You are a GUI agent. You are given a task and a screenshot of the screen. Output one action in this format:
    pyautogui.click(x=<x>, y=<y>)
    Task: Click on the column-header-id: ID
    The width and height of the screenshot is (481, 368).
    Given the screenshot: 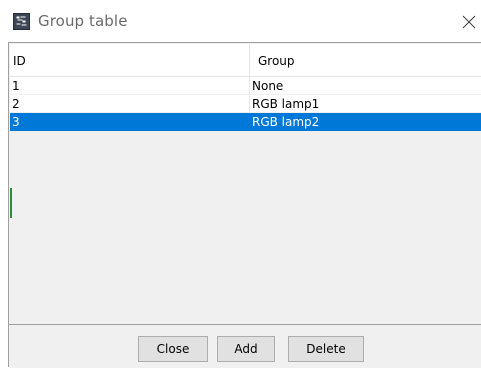 What is the action you would take?
    pyautogui.click(x=130, y=60)
    